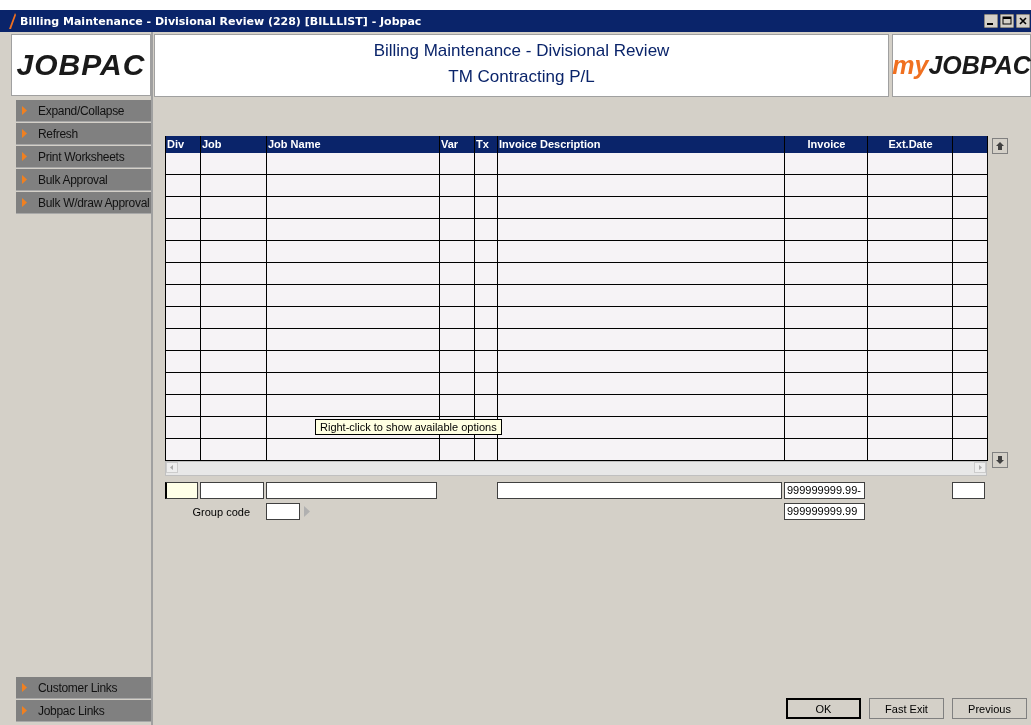 The image size is (1031, 725). I want to click on myjobpac-logo: myJOBPAC, so click(961, 65).